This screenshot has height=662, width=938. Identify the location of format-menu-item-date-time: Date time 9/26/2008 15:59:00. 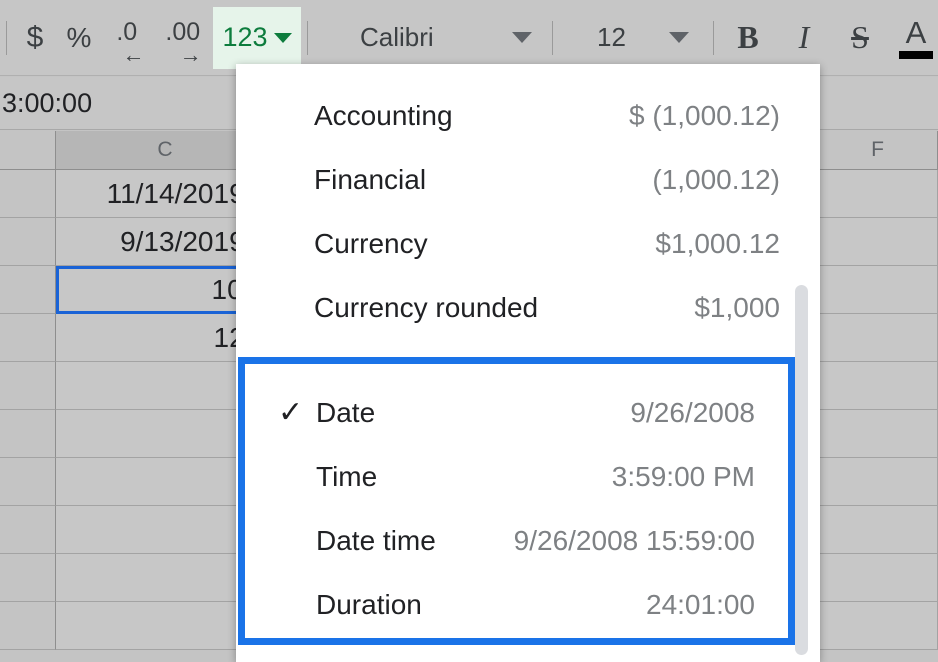
(516, 541).